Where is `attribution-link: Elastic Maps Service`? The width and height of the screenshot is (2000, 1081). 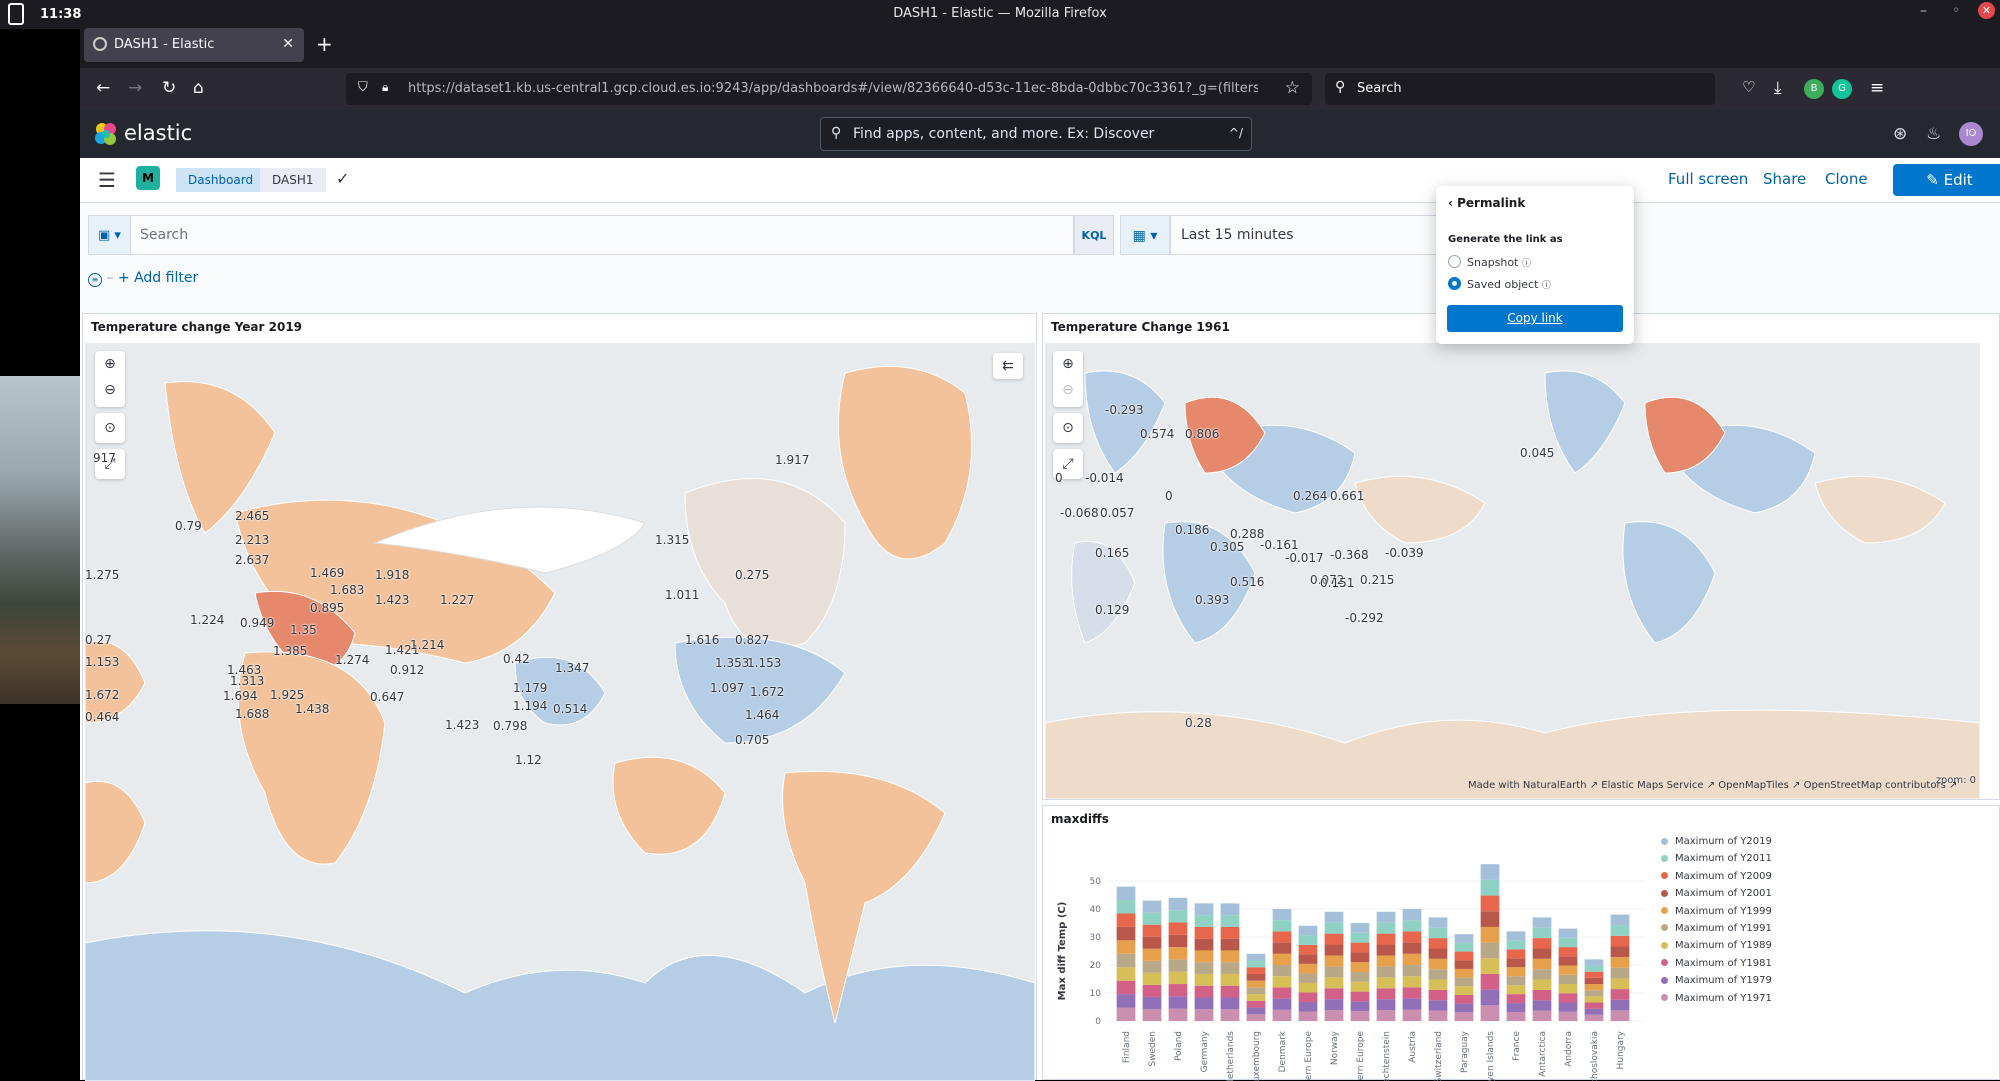 attribution-link: Elastic Maps Service is located at coordinates (1652, 785).